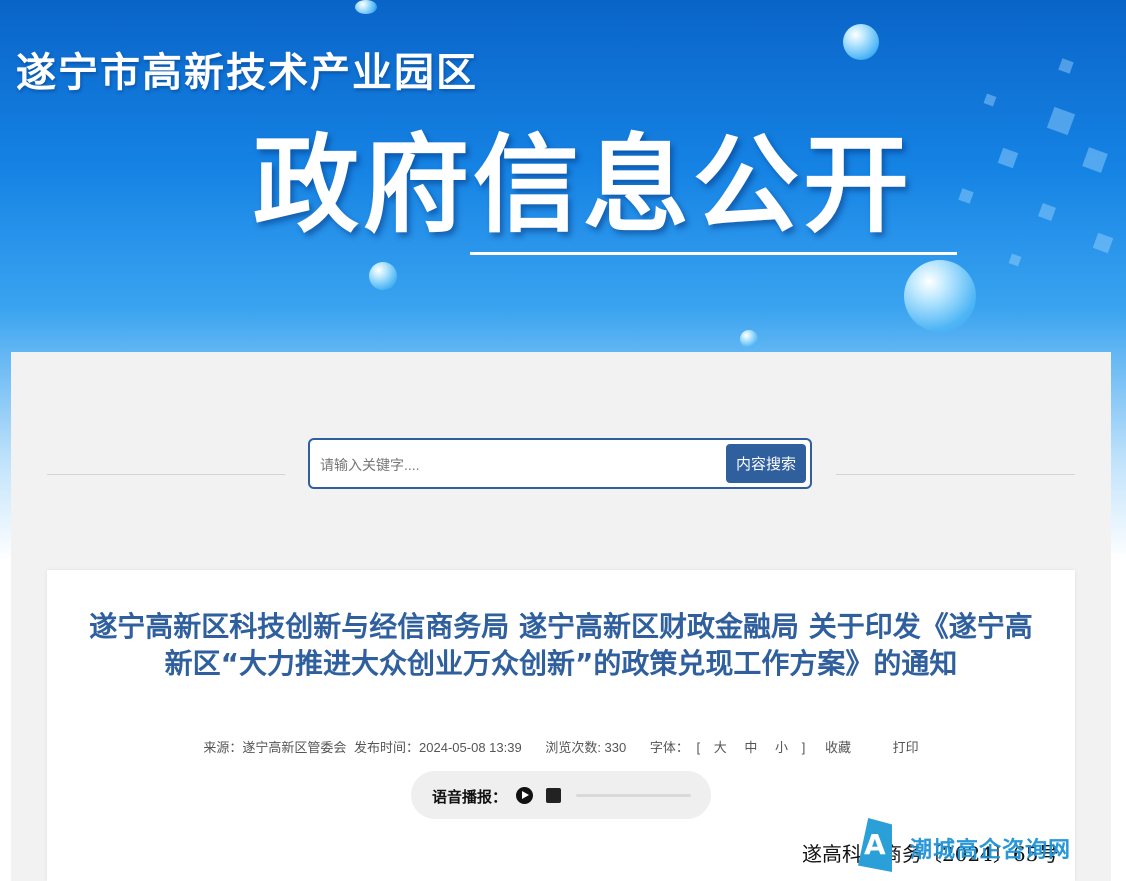  What do you see at coordinates (524, 795) in the screenshot?
I see `play-icon` at bounding box center [524, 795].